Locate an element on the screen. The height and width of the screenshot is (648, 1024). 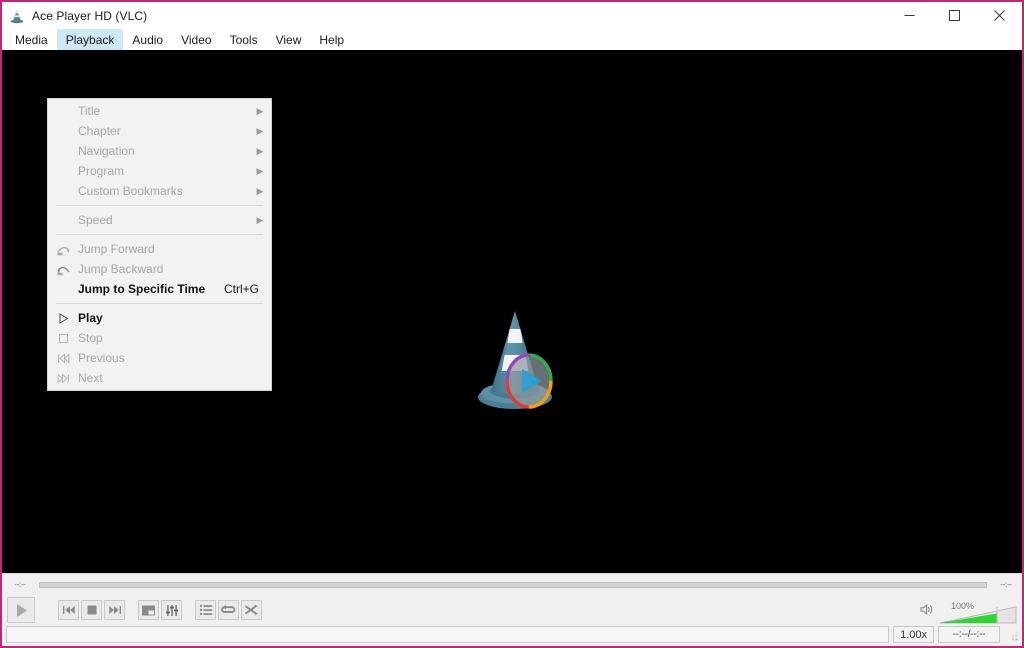
menu-view: View is located at coordinates (289, 39).